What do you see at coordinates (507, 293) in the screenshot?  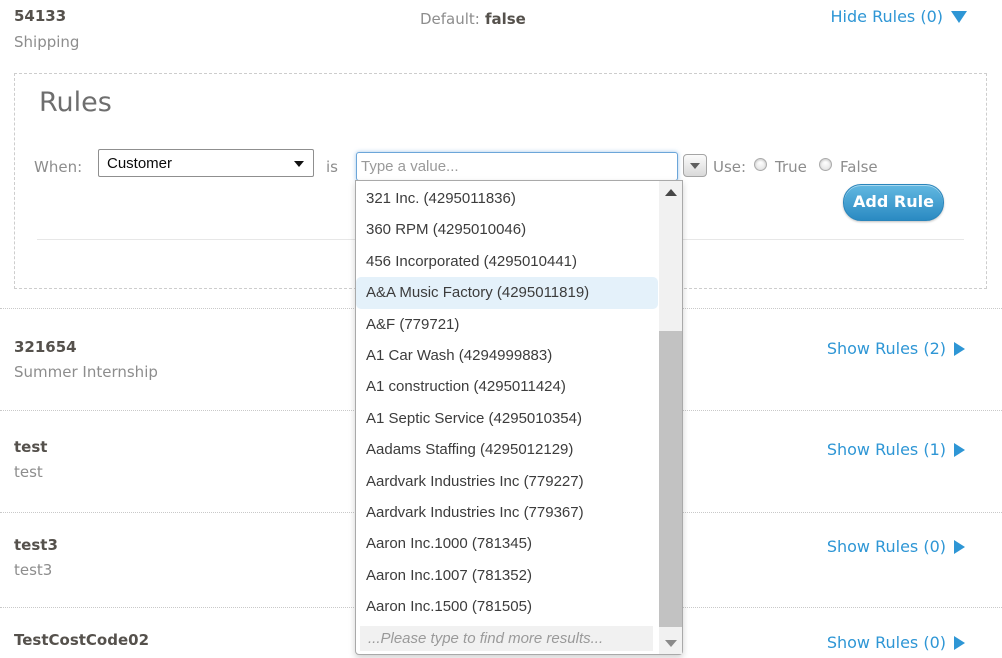 I see `dropdown-option-highlighted: A&A Music Factory (4295011819)` at bounding box center [507, 293].